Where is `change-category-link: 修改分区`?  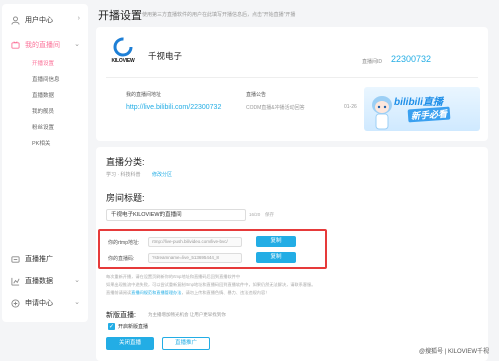
change-category-link: 修改分区 is located at coordinates (162, 174).